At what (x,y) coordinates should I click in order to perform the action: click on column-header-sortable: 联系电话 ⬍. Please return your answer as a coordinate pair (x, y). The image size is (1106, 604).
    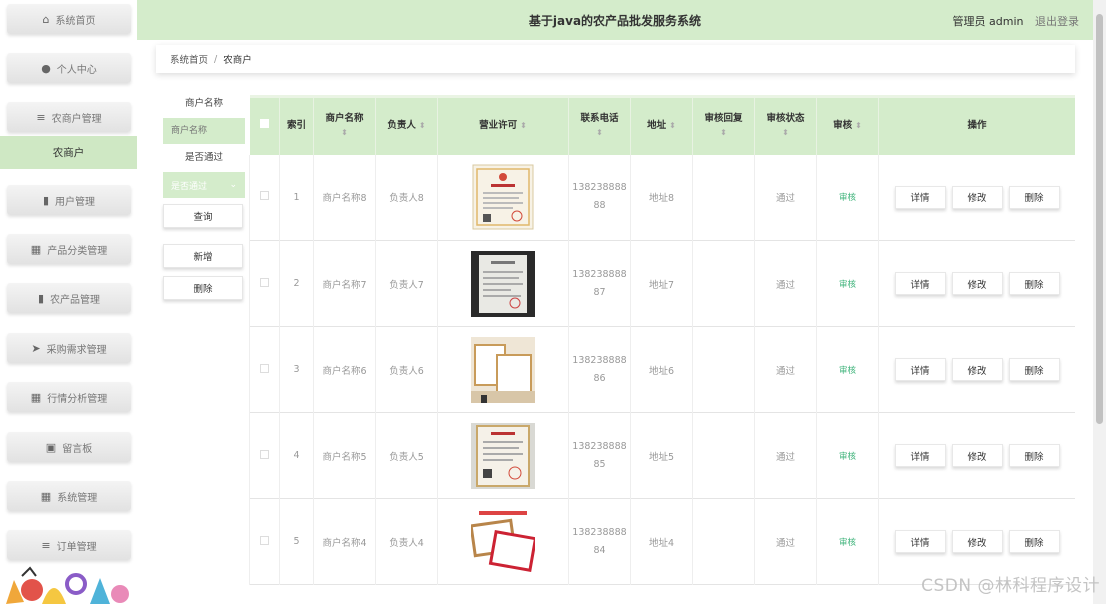
    Looking at the image, I should click on (599, 125).